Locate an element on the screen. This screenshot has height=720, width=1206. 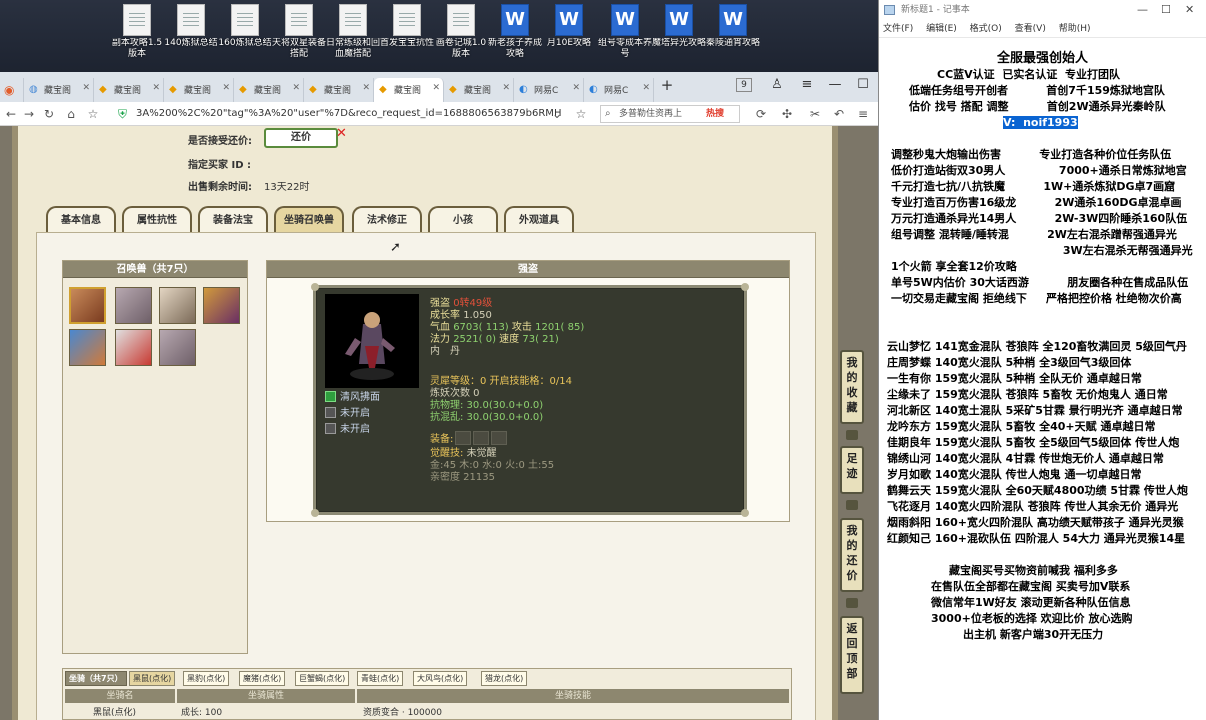
desktop-icon: 160炼狱总结 is located at coordinates (245, 32).